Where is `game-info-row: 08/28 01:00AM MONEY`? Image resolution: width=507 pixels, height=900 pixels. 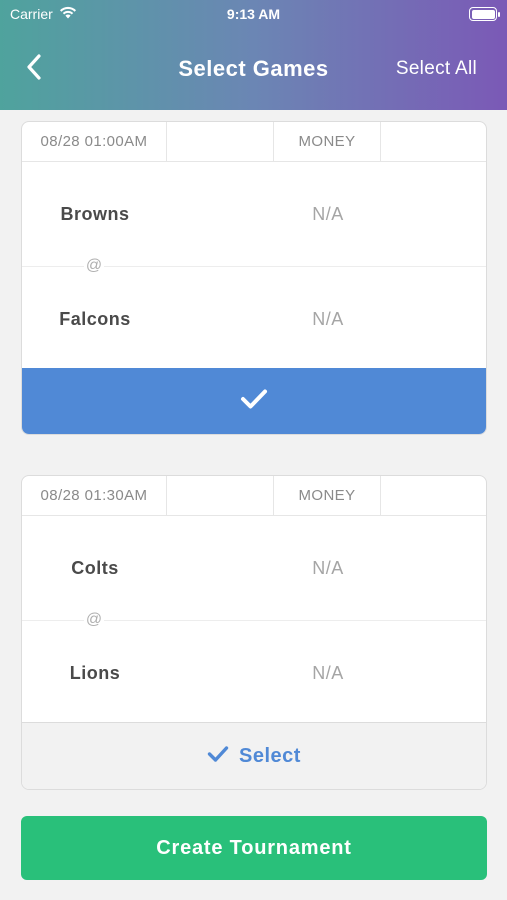 game-info-row: 08/28 01:00AM MONEY is located at coordinates (254, 142).